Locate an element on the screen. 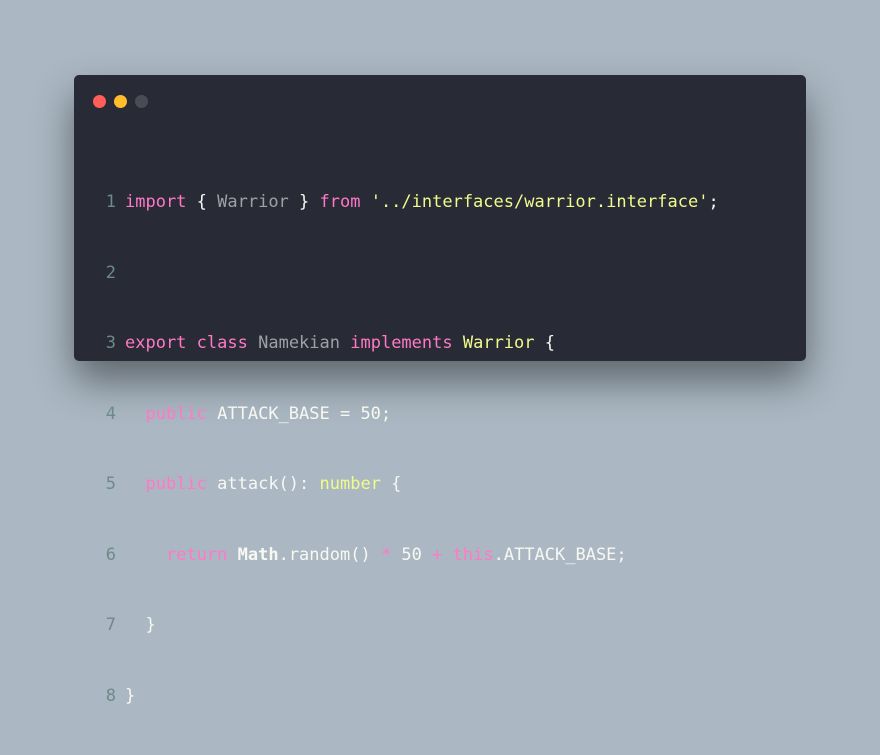  keyword-implements: implements is located at coordinates (401, 343).